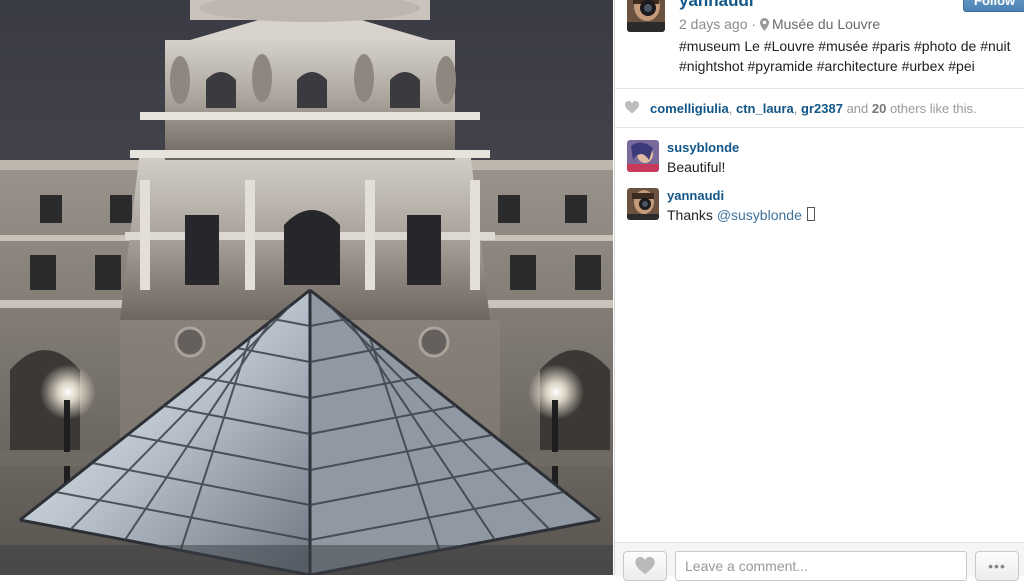  I want to click on more-options-button: •••, so click(997, 566).